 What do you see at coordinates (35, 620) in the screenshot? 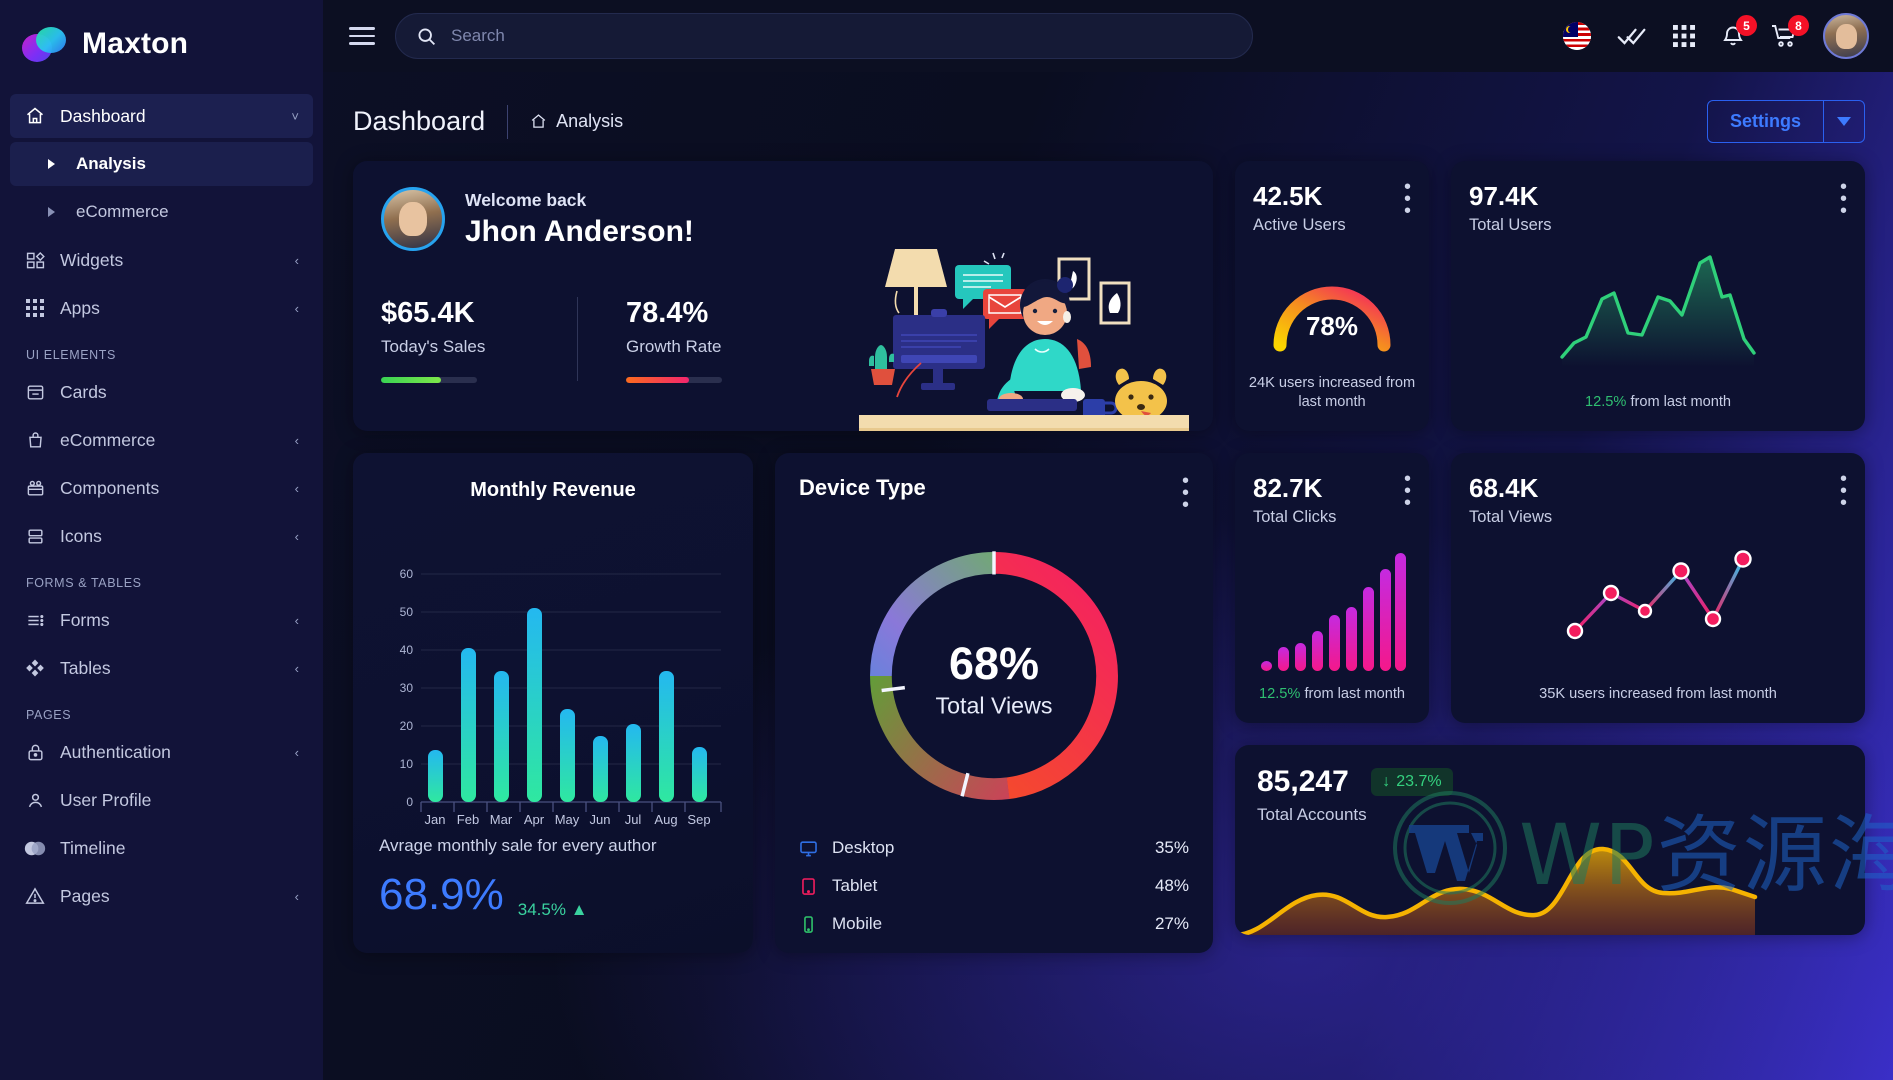
I see `forms-list-icon` at bounding box center [35, 620].